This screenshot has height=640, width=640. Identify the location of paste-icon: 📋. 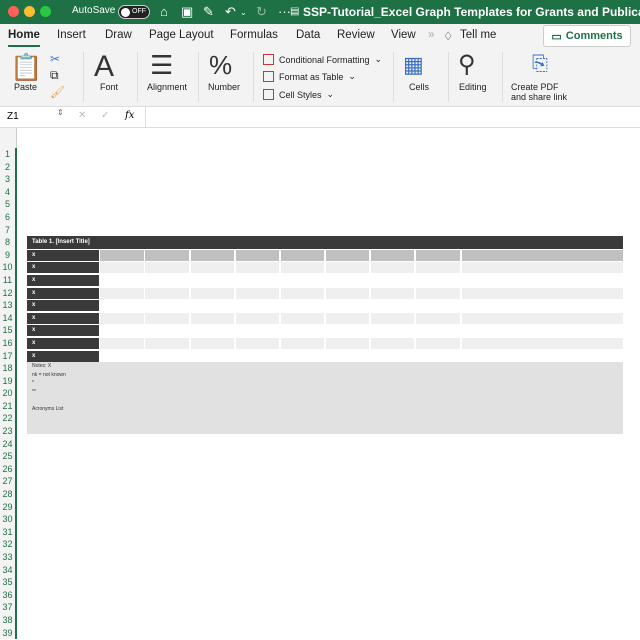
(26, 67).